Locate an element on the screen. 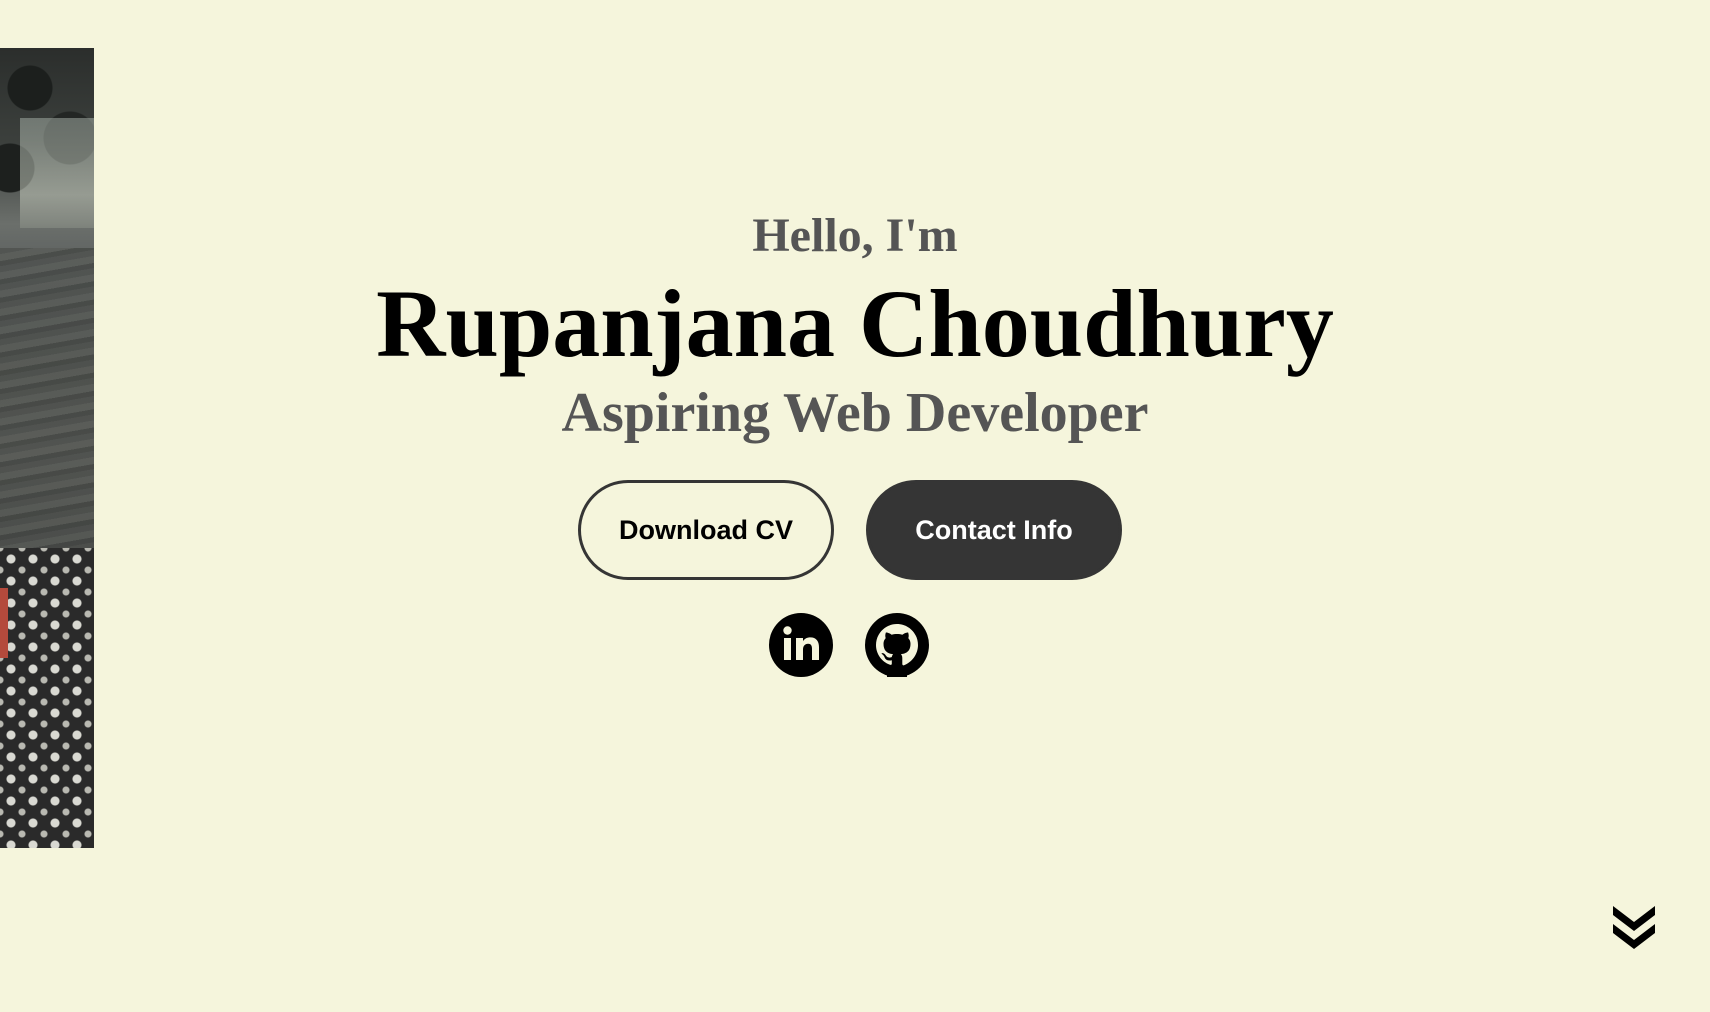  profile-photo is located at coordinates (47, 448).